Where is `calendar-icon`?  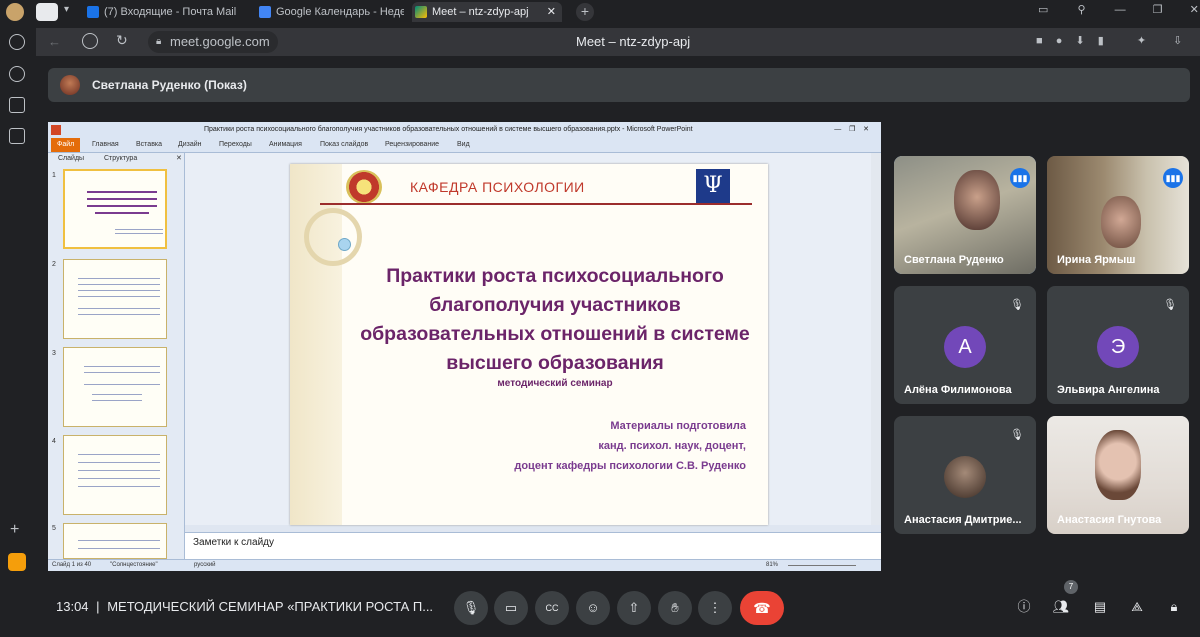
calendar-icon is located at coordinates (265, 12).